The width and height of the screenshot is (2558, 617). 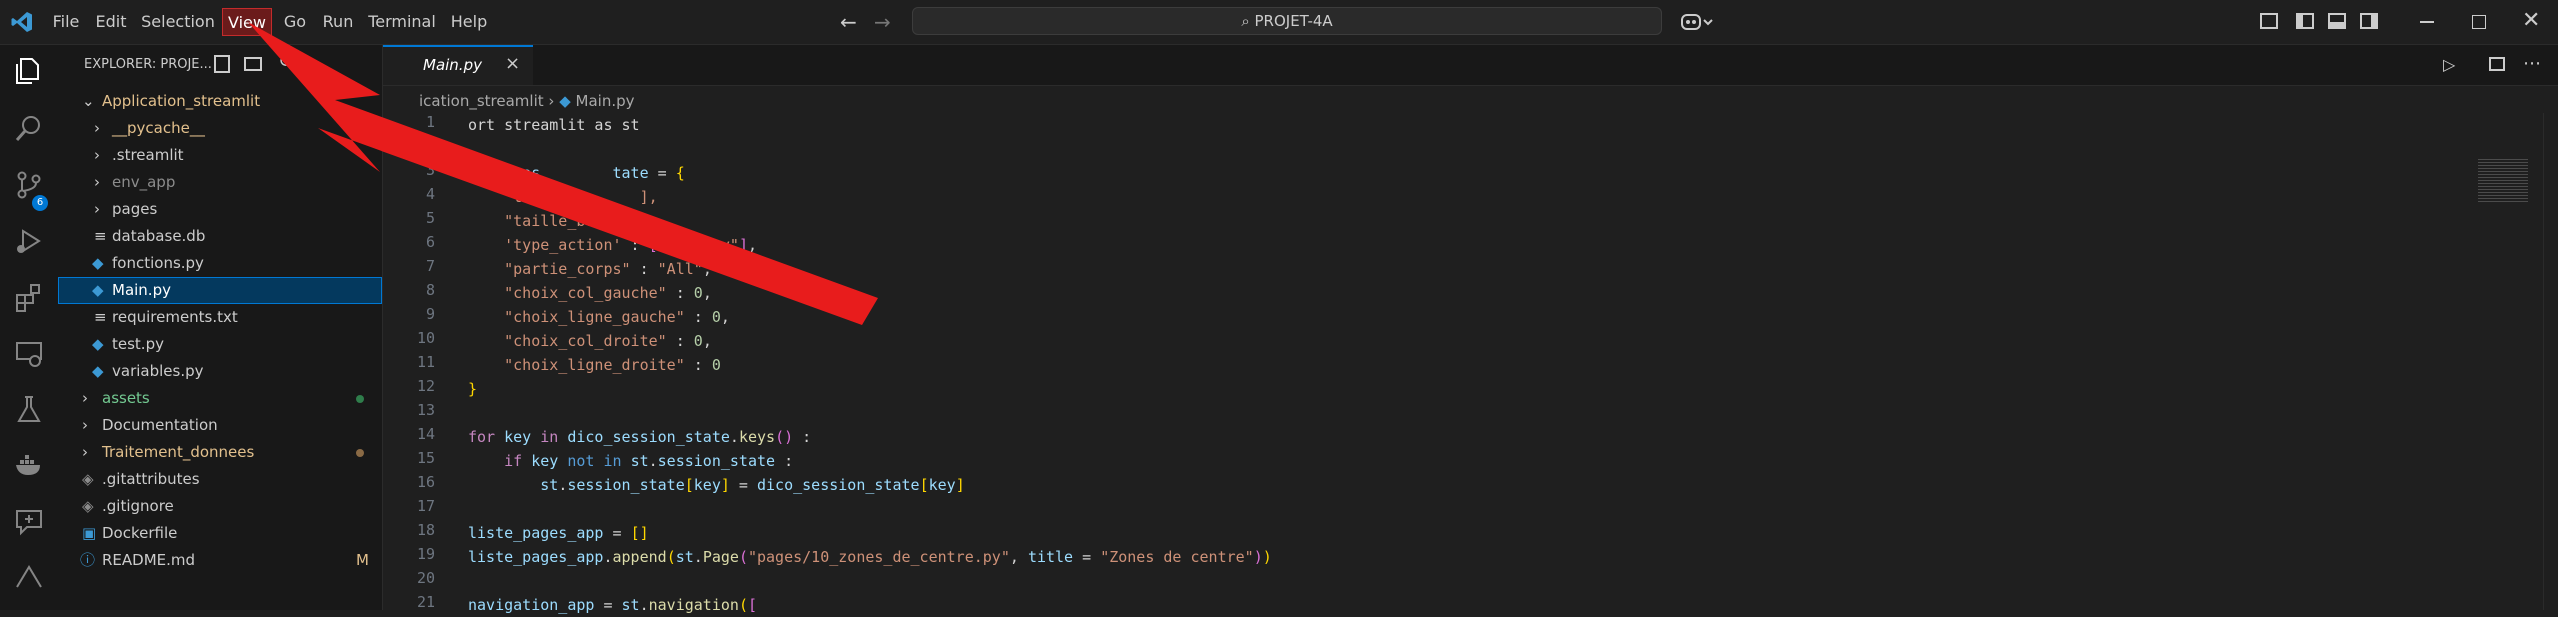 I want to click on toggle-secondary-sidebar-icon, so click(x=2369, y=21).